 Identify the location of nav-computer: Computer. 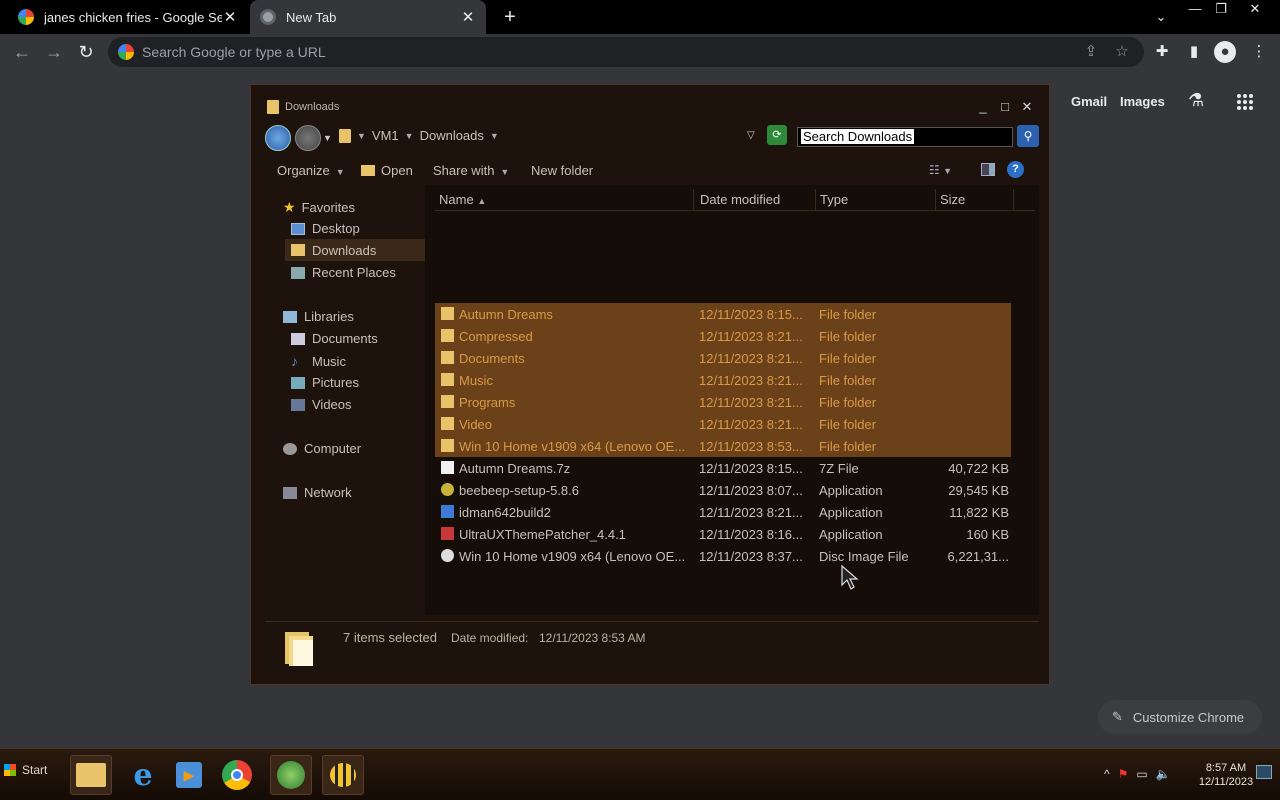
(322, 448).